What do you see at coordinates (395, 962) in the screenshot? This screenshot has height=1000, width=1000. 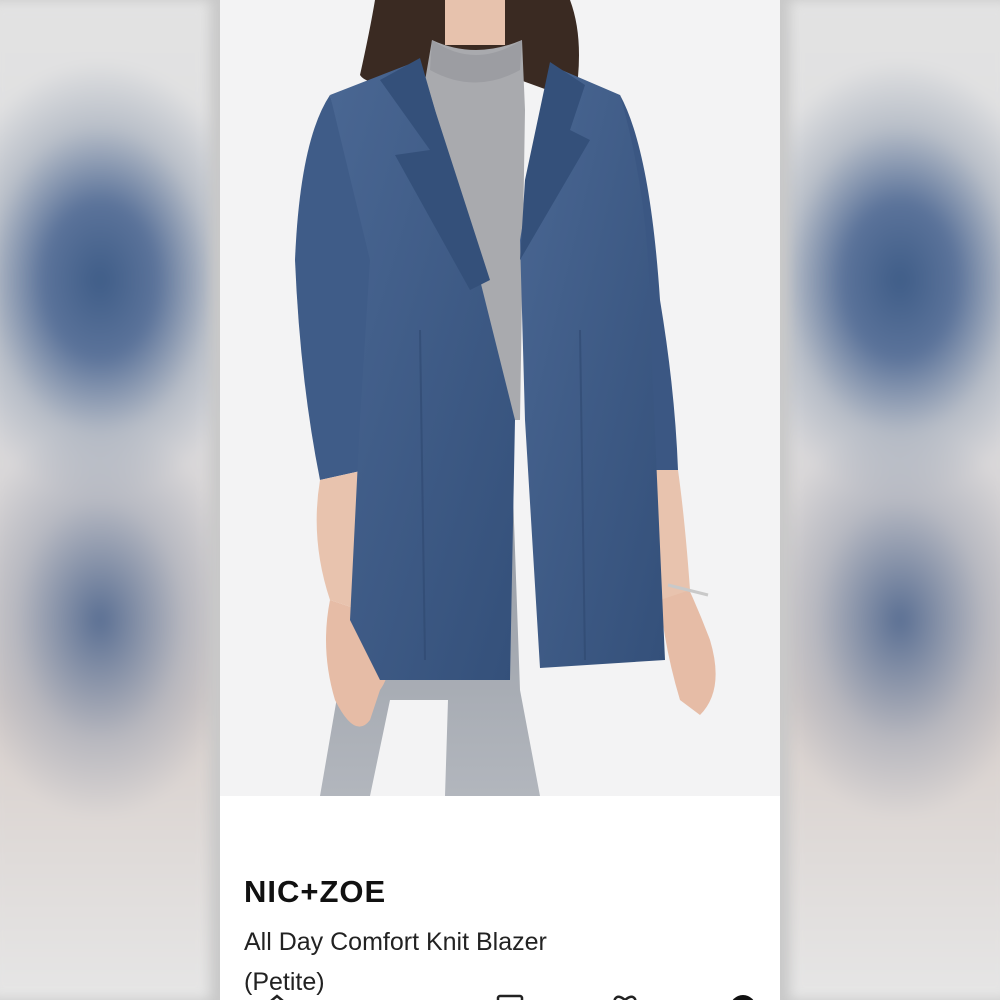 I see `product-title: All Day Comfort Knit Blazer (Petite)` at bounding box center [395, 962].